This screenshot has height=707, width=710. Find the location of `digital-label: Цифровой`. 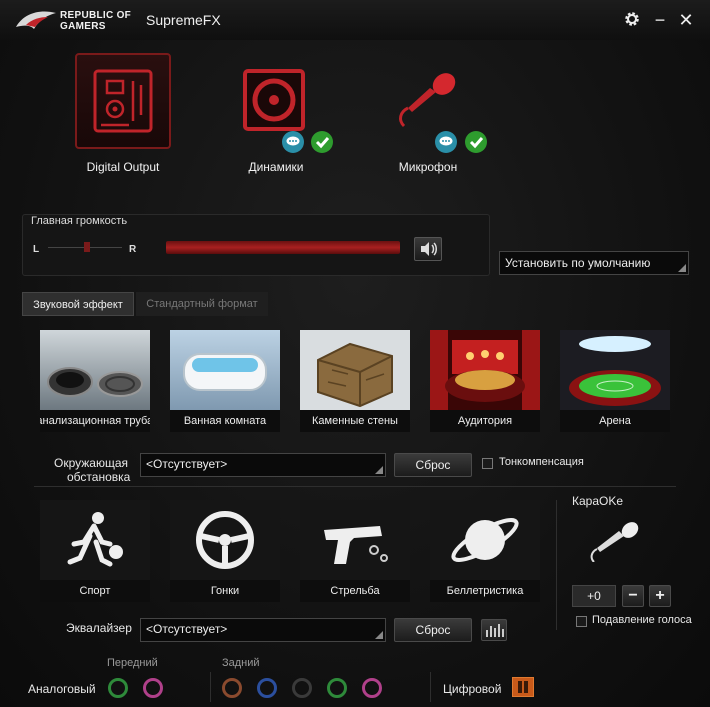

digital-label: Цифровой is located at coordinates (472, 689).